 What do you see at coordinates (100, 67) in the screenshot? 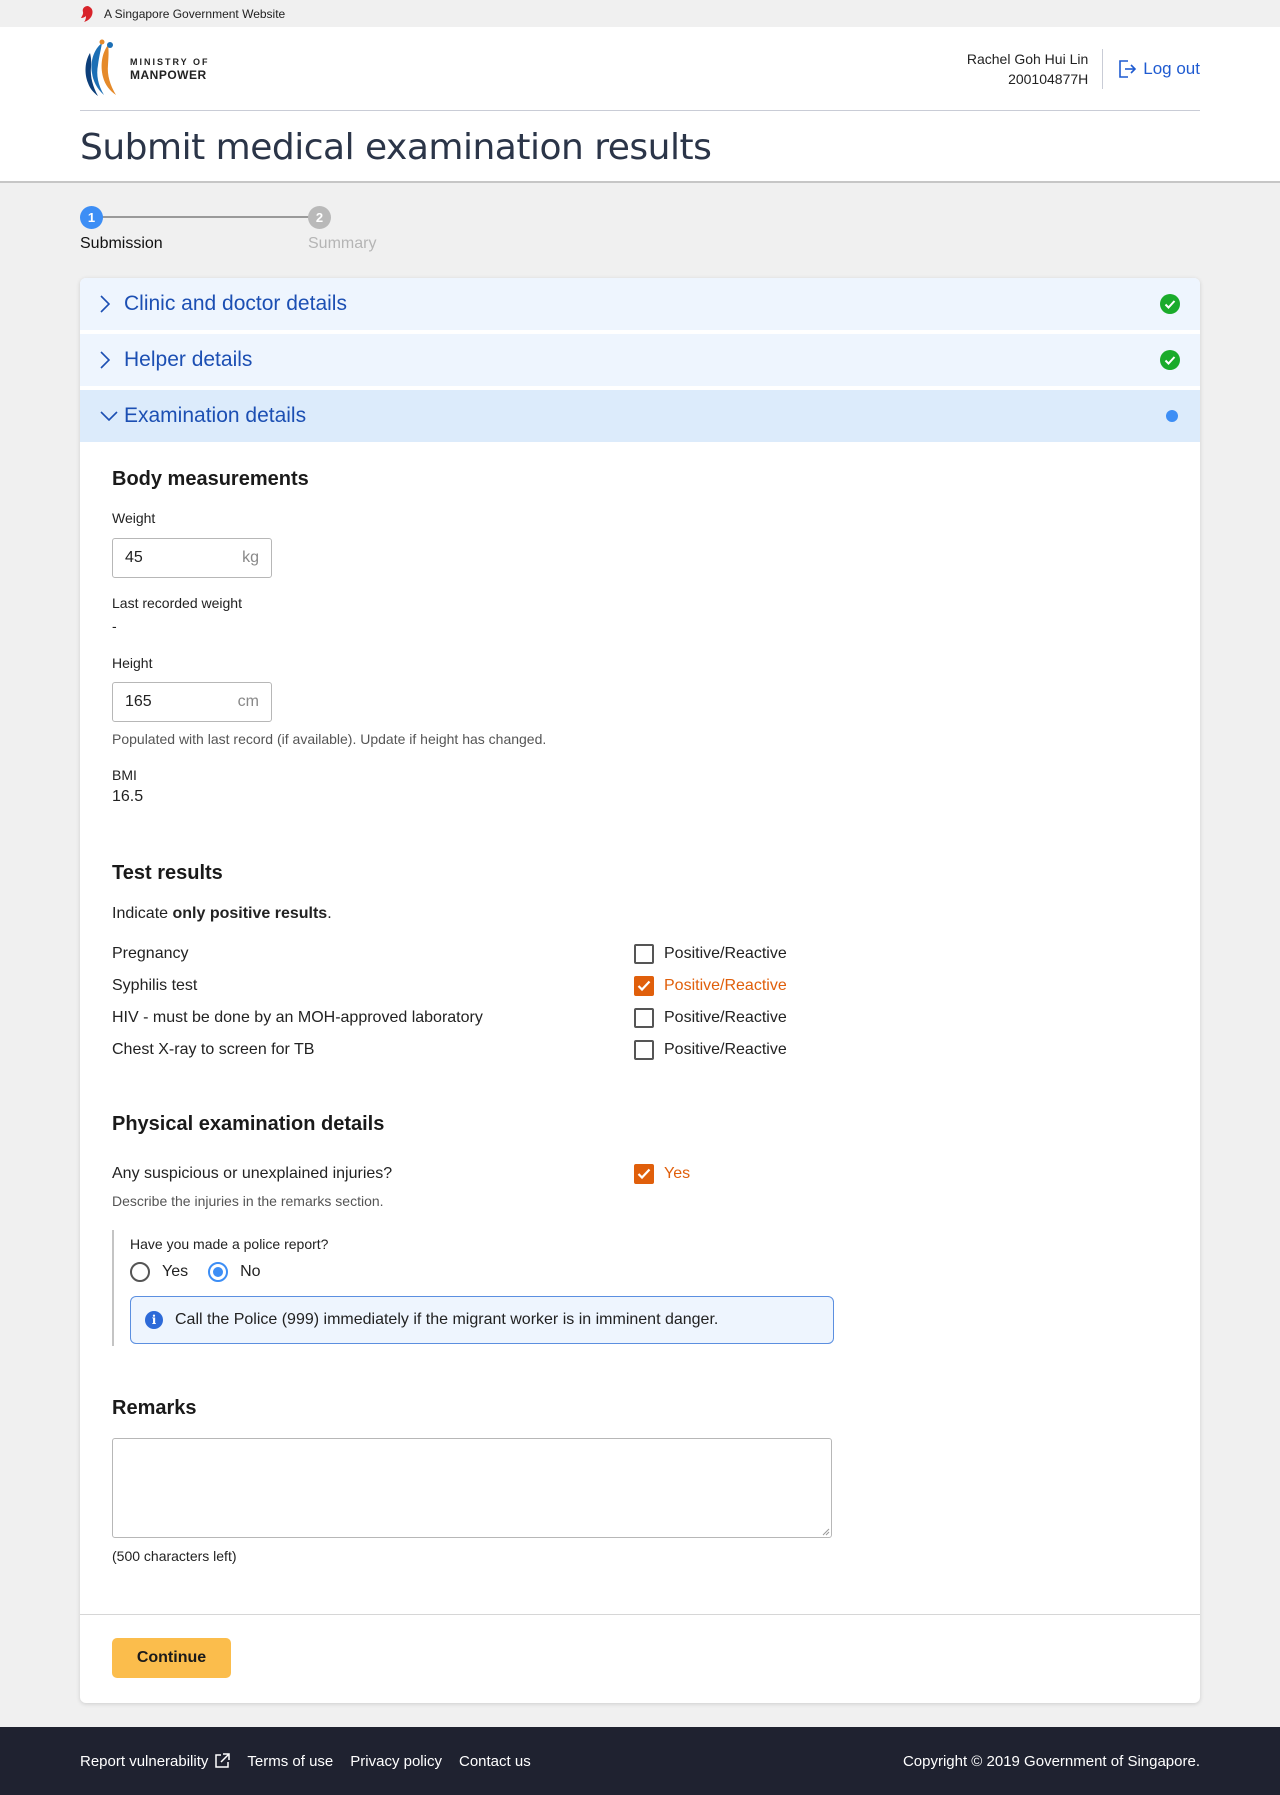
I see `mom-logo-icon` at bounding box center [100, 67].